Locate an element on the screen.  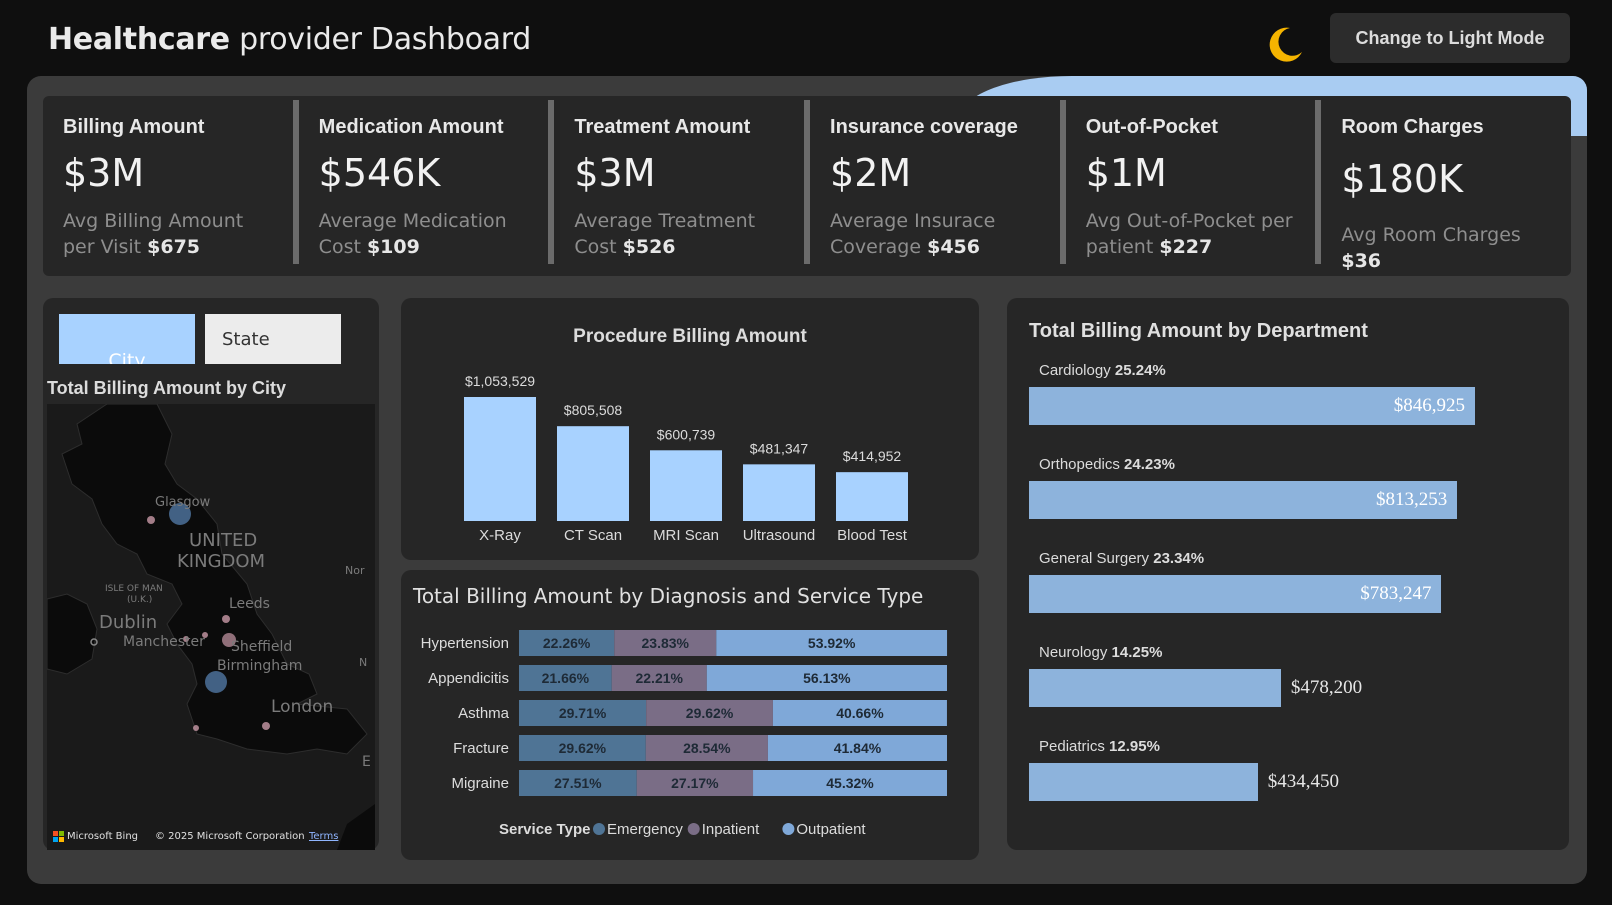
kpi-label: Billing Amount is located at coordinates (134, 127).